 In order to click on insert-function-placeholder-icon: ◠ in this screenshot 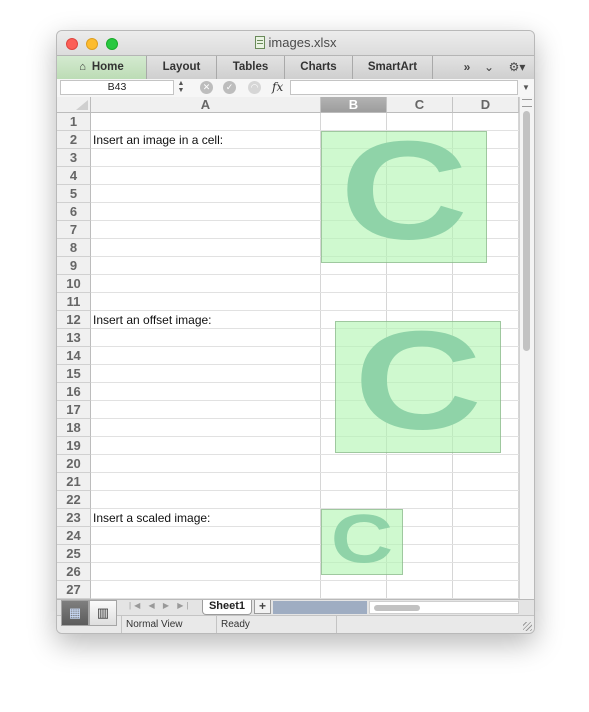, I will do `click(254, 87)`.